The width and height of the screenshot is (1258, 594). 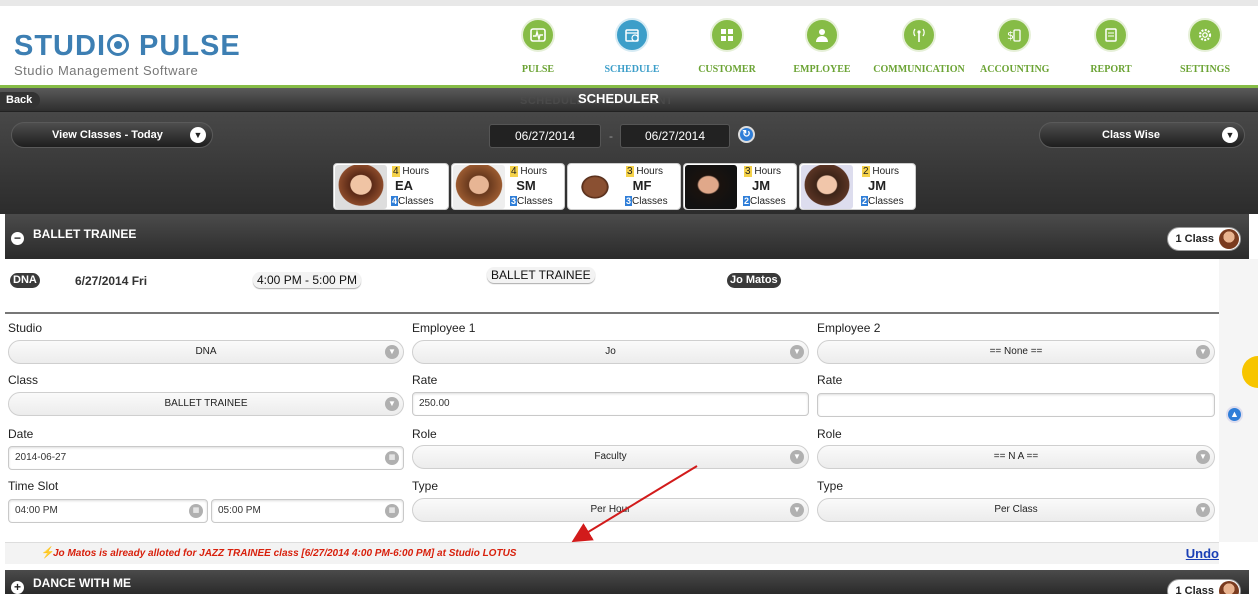 I want to click on nav-schedule: SCHEDULE, so click(x=632, y=48).